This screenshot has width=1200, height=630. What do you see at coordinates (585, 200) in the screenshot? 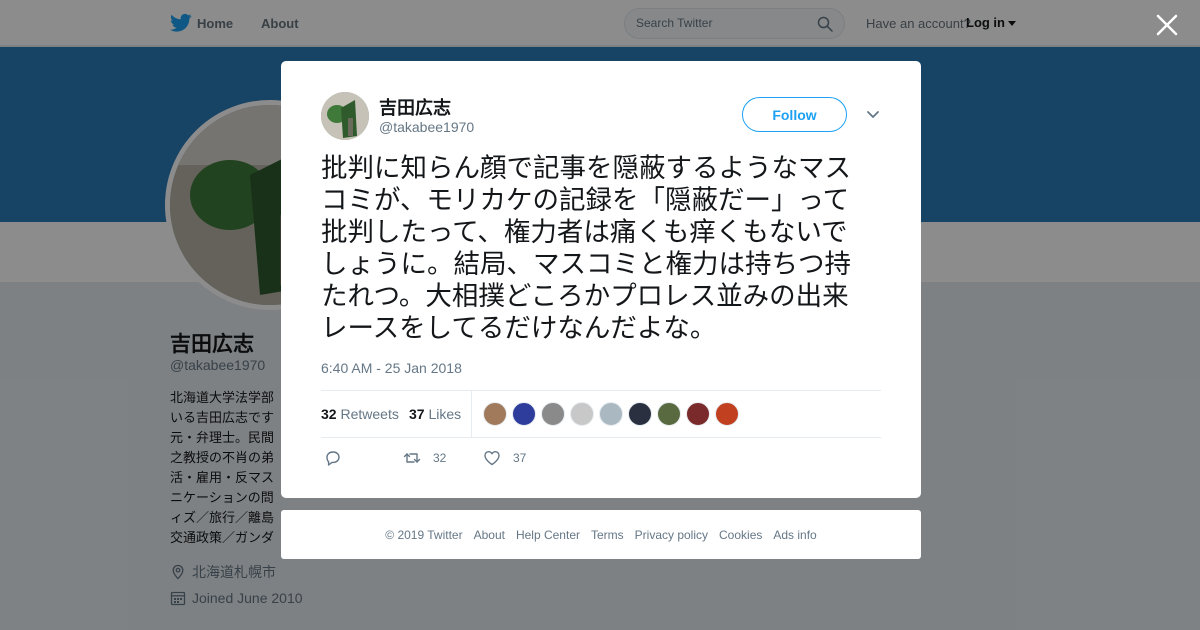
I see `tweet-text-line: コミが、モリカケの記録を「隠蔽だー」って` at bounding box center [585, 200].